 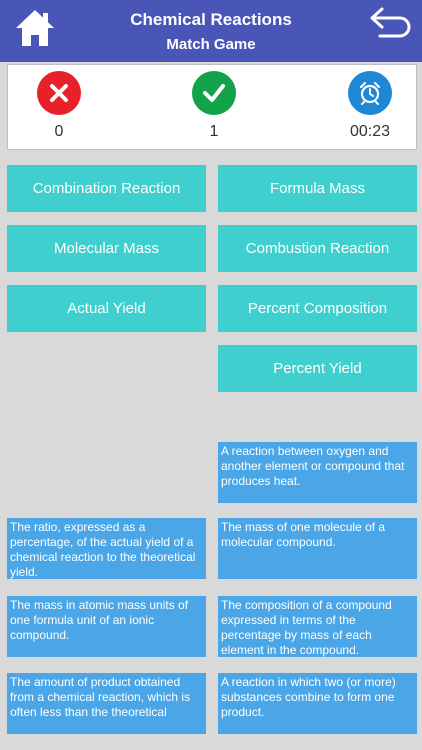 I want to click on wrong-count: 0, so click(x=59, y=131).